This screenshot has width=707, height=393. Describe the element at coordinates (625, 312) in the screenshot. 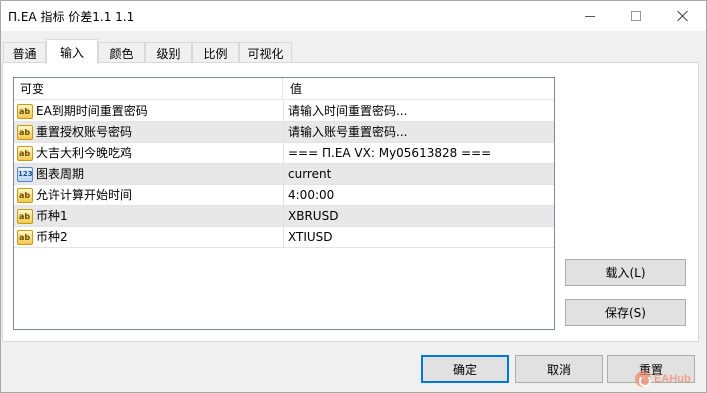

I see `save-button: 保存(S)` at that location.